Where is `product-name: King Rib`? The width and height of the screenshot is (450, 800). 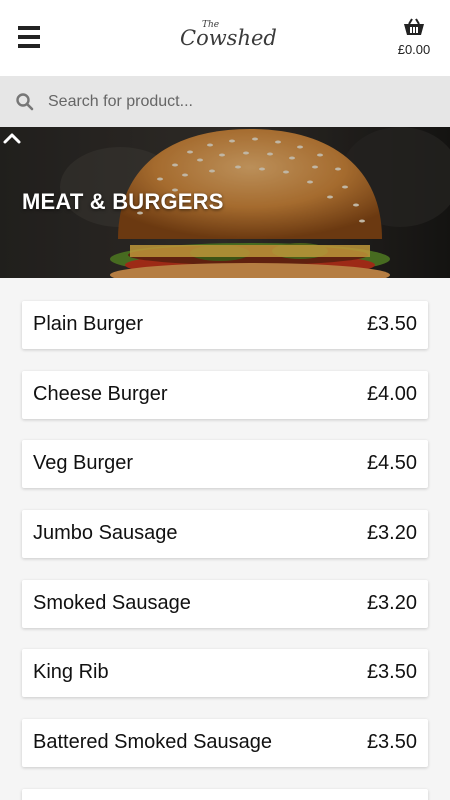 product-name: King Rib is located at coordinates (71, 672).